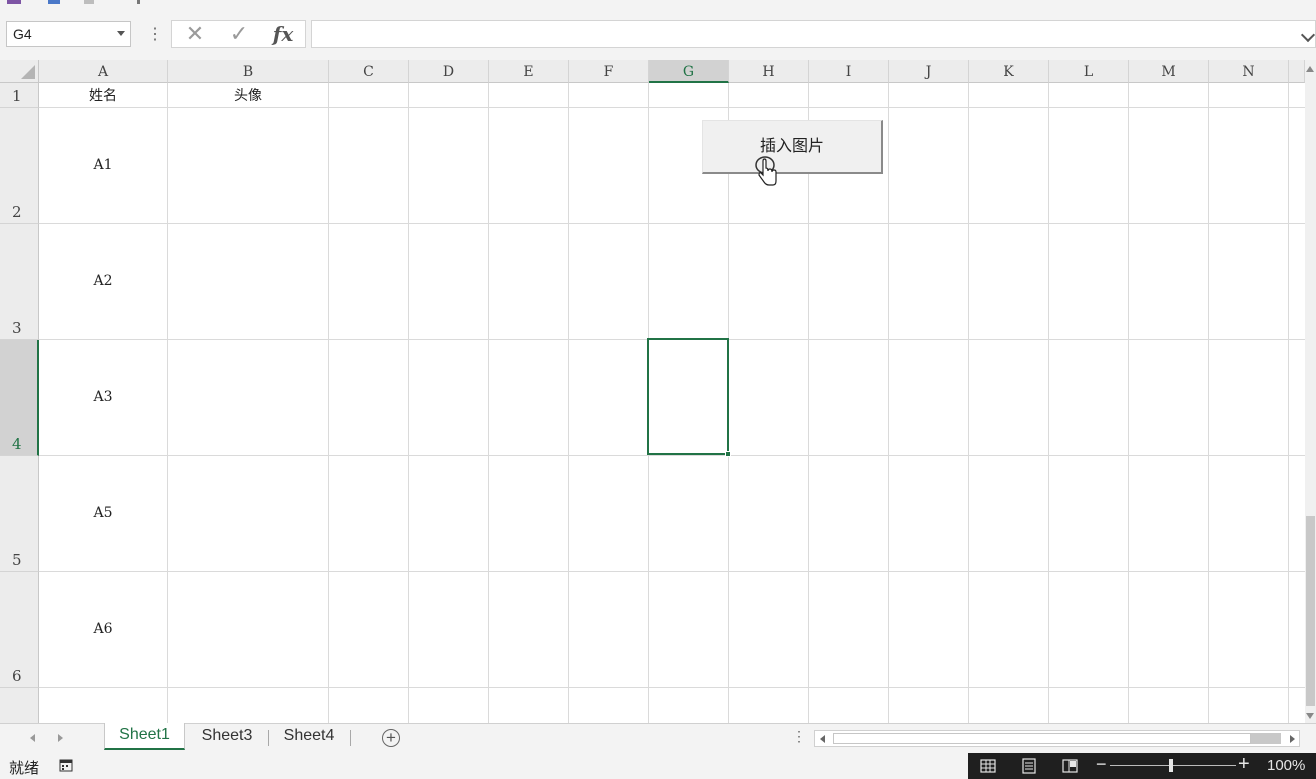 The image size is (1316, 779). What do you see at coordinates (227, 737) in the screenshot?
I see `tab-sheet3: Sheet3` at bounding box center [227, 737].